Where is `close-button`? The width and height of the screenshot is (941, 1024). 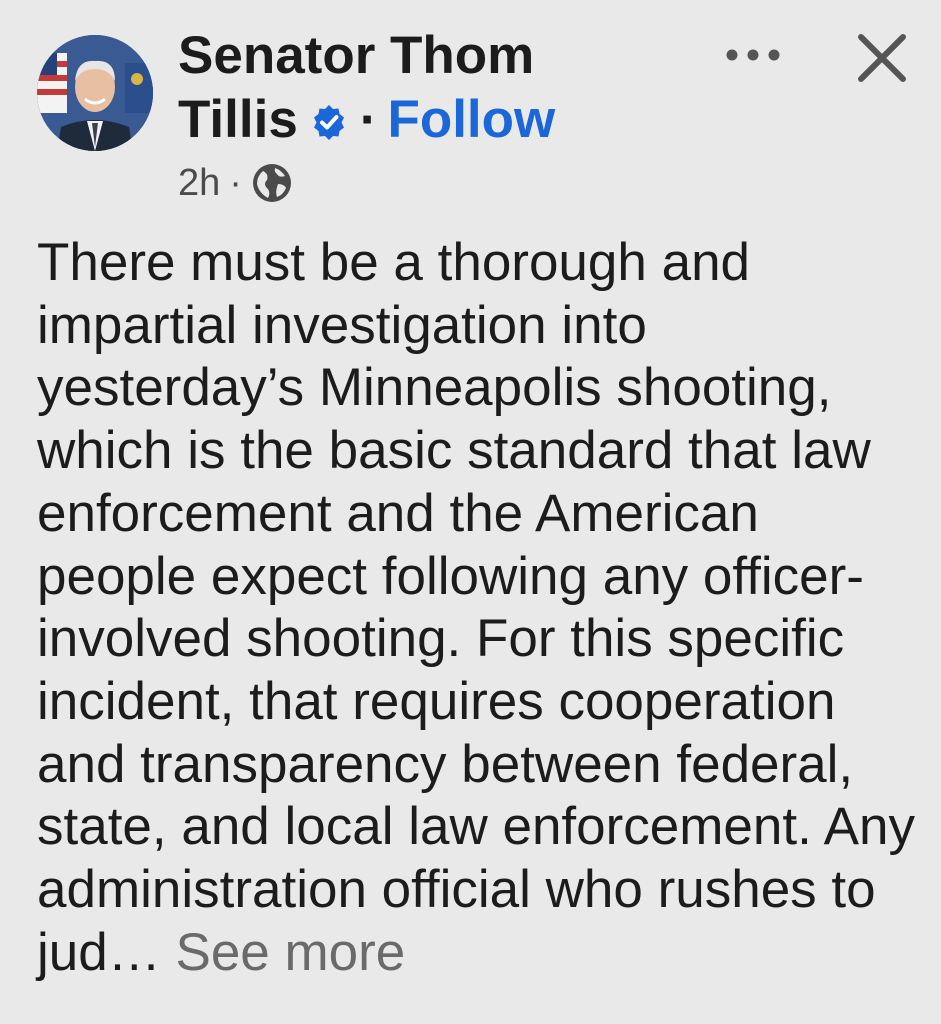 close-button is located at coordinates (882, 58).